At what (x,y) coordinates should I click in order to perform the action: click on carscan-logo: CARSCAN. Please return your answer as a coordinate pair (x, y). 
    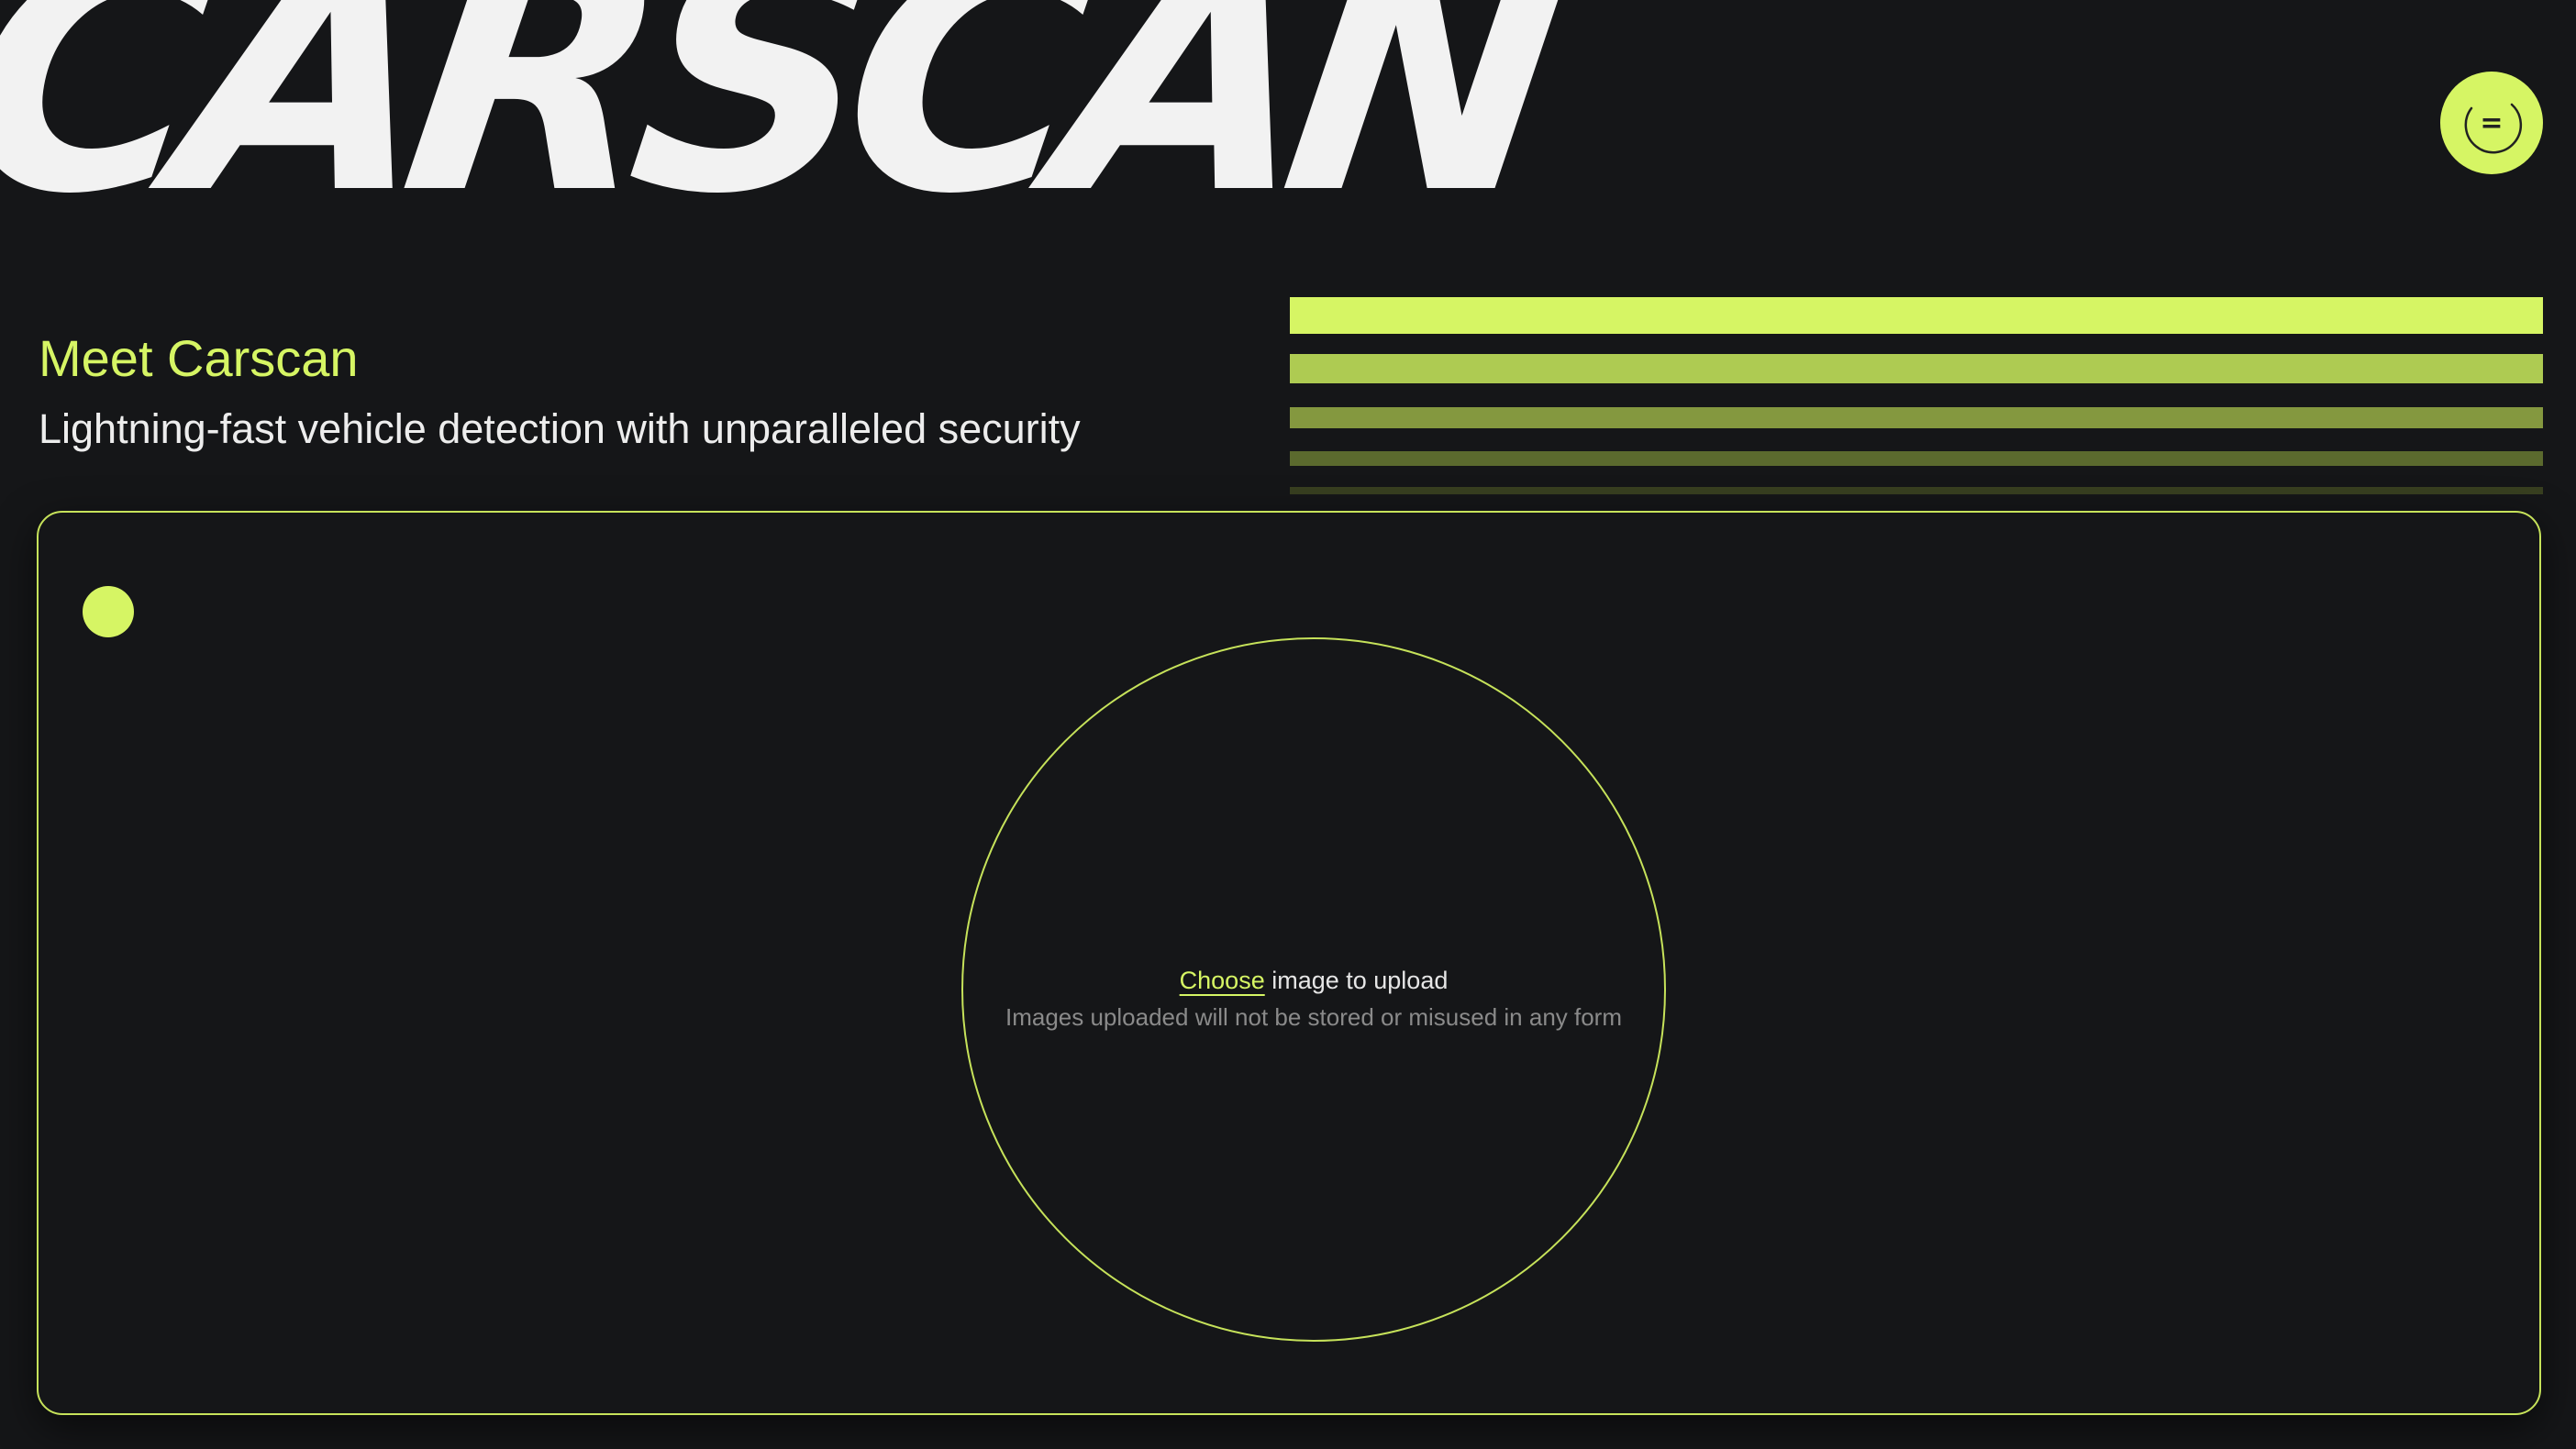
    Looking at the image, I should click on (784, 132).